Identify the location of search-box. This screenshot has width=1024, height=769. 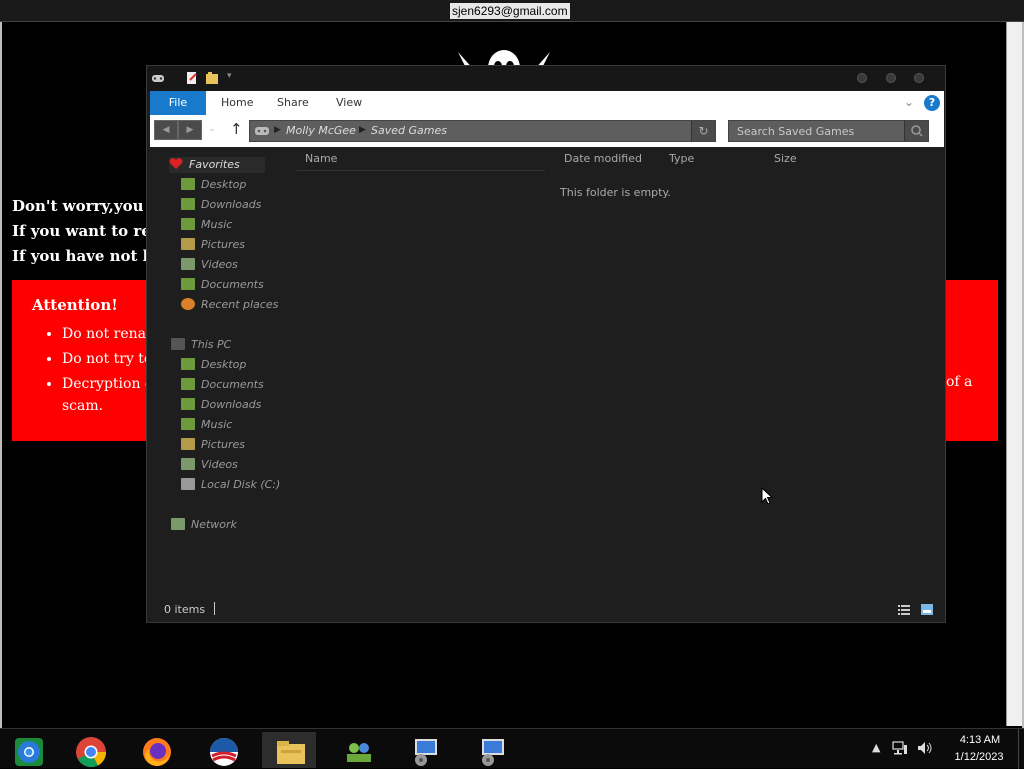
(828, 131).